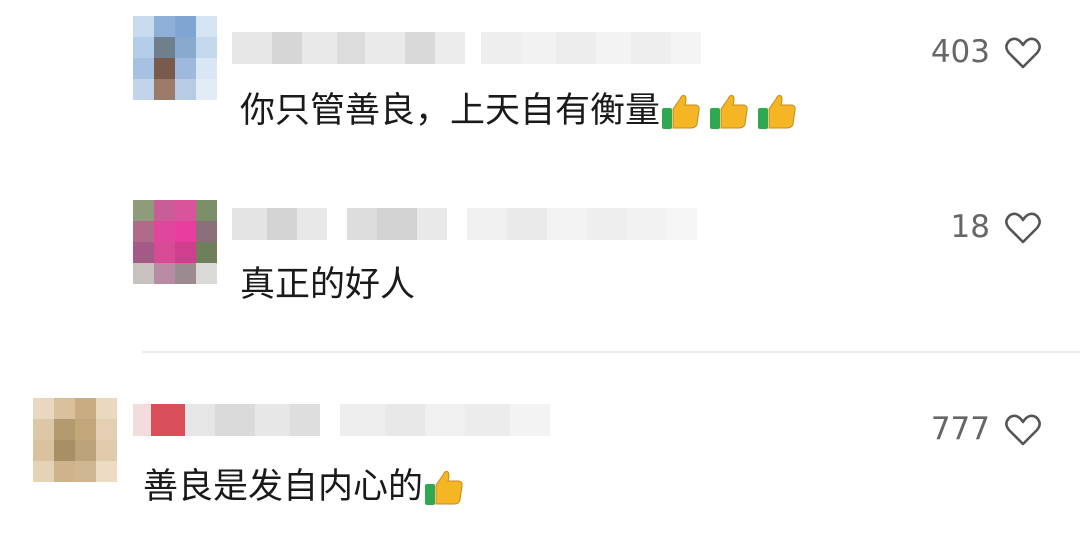 This screenshot has width=1080, height=541. Describe the element at coordinates (970, 227) in the screenshot. I see `like-count: 18` at that location.